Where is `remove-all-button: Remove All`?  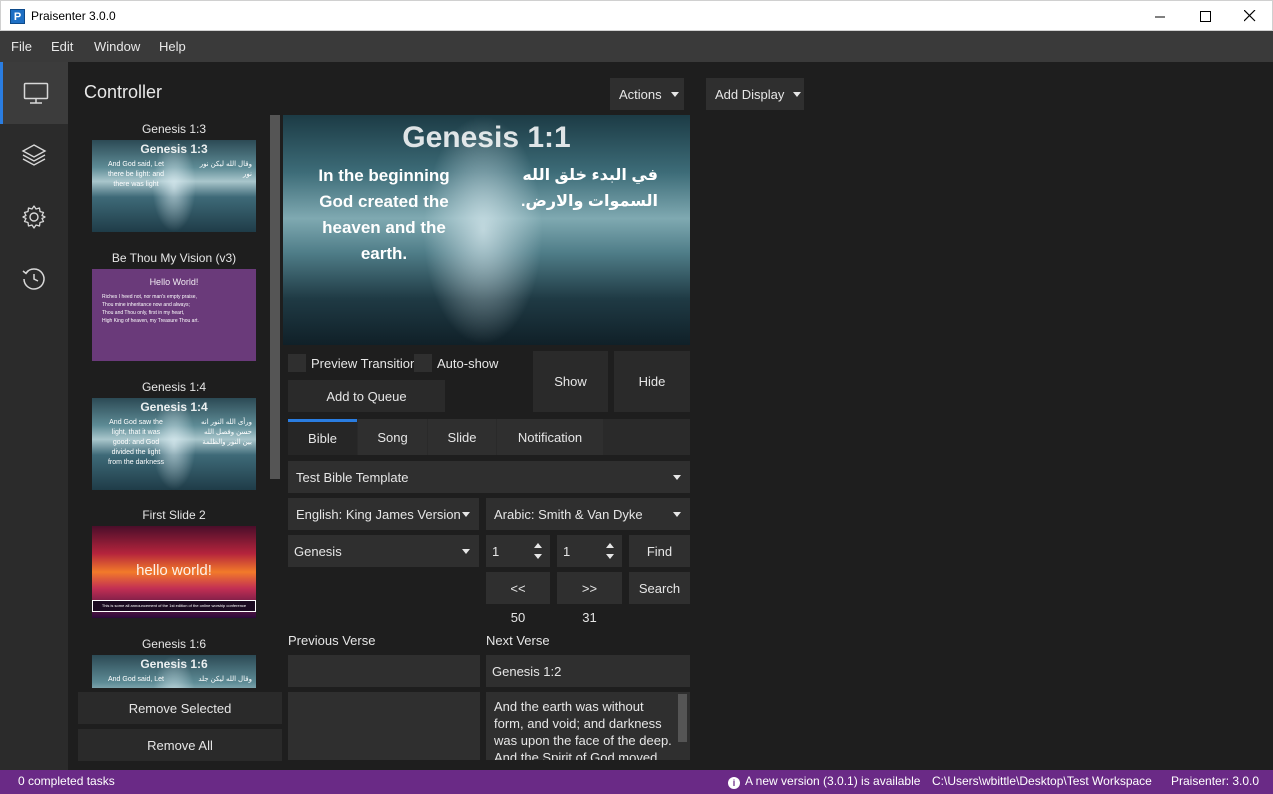 remove-all-button: Remove All is located at coordinates (180, 745).